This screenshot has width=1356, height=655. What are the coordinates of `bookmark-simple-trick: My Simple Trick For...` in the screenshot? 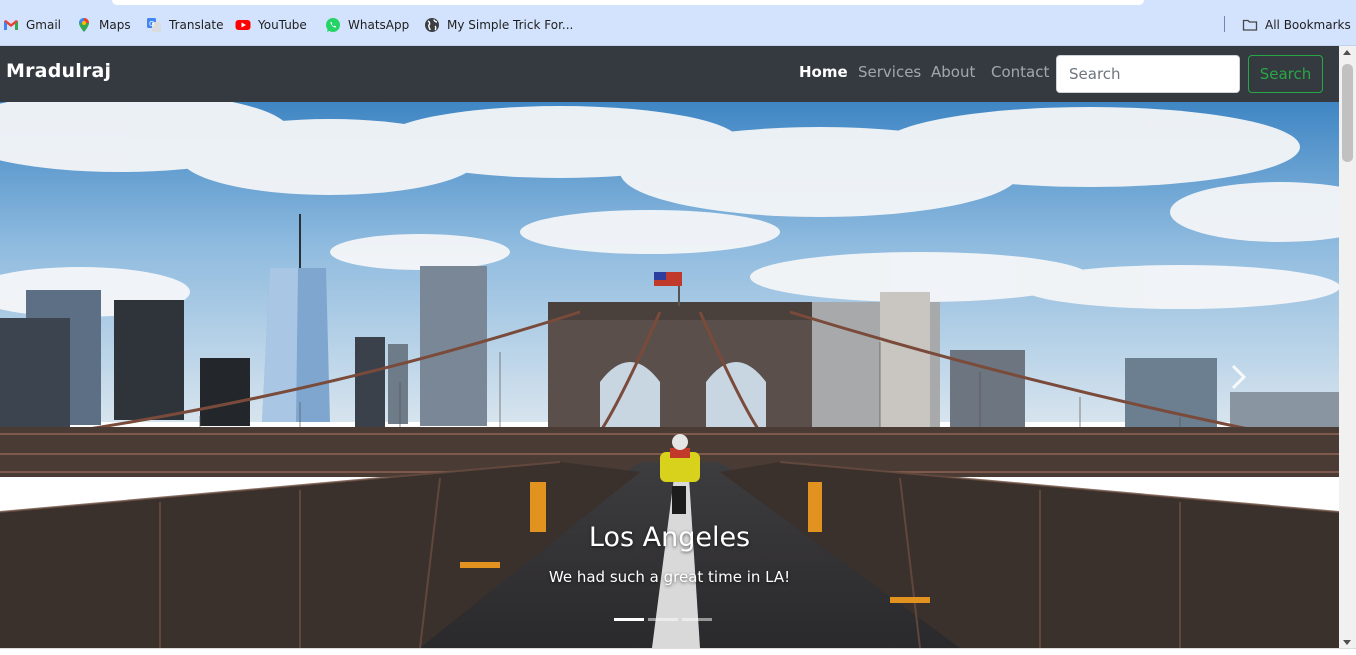 It's located at (498, 25).